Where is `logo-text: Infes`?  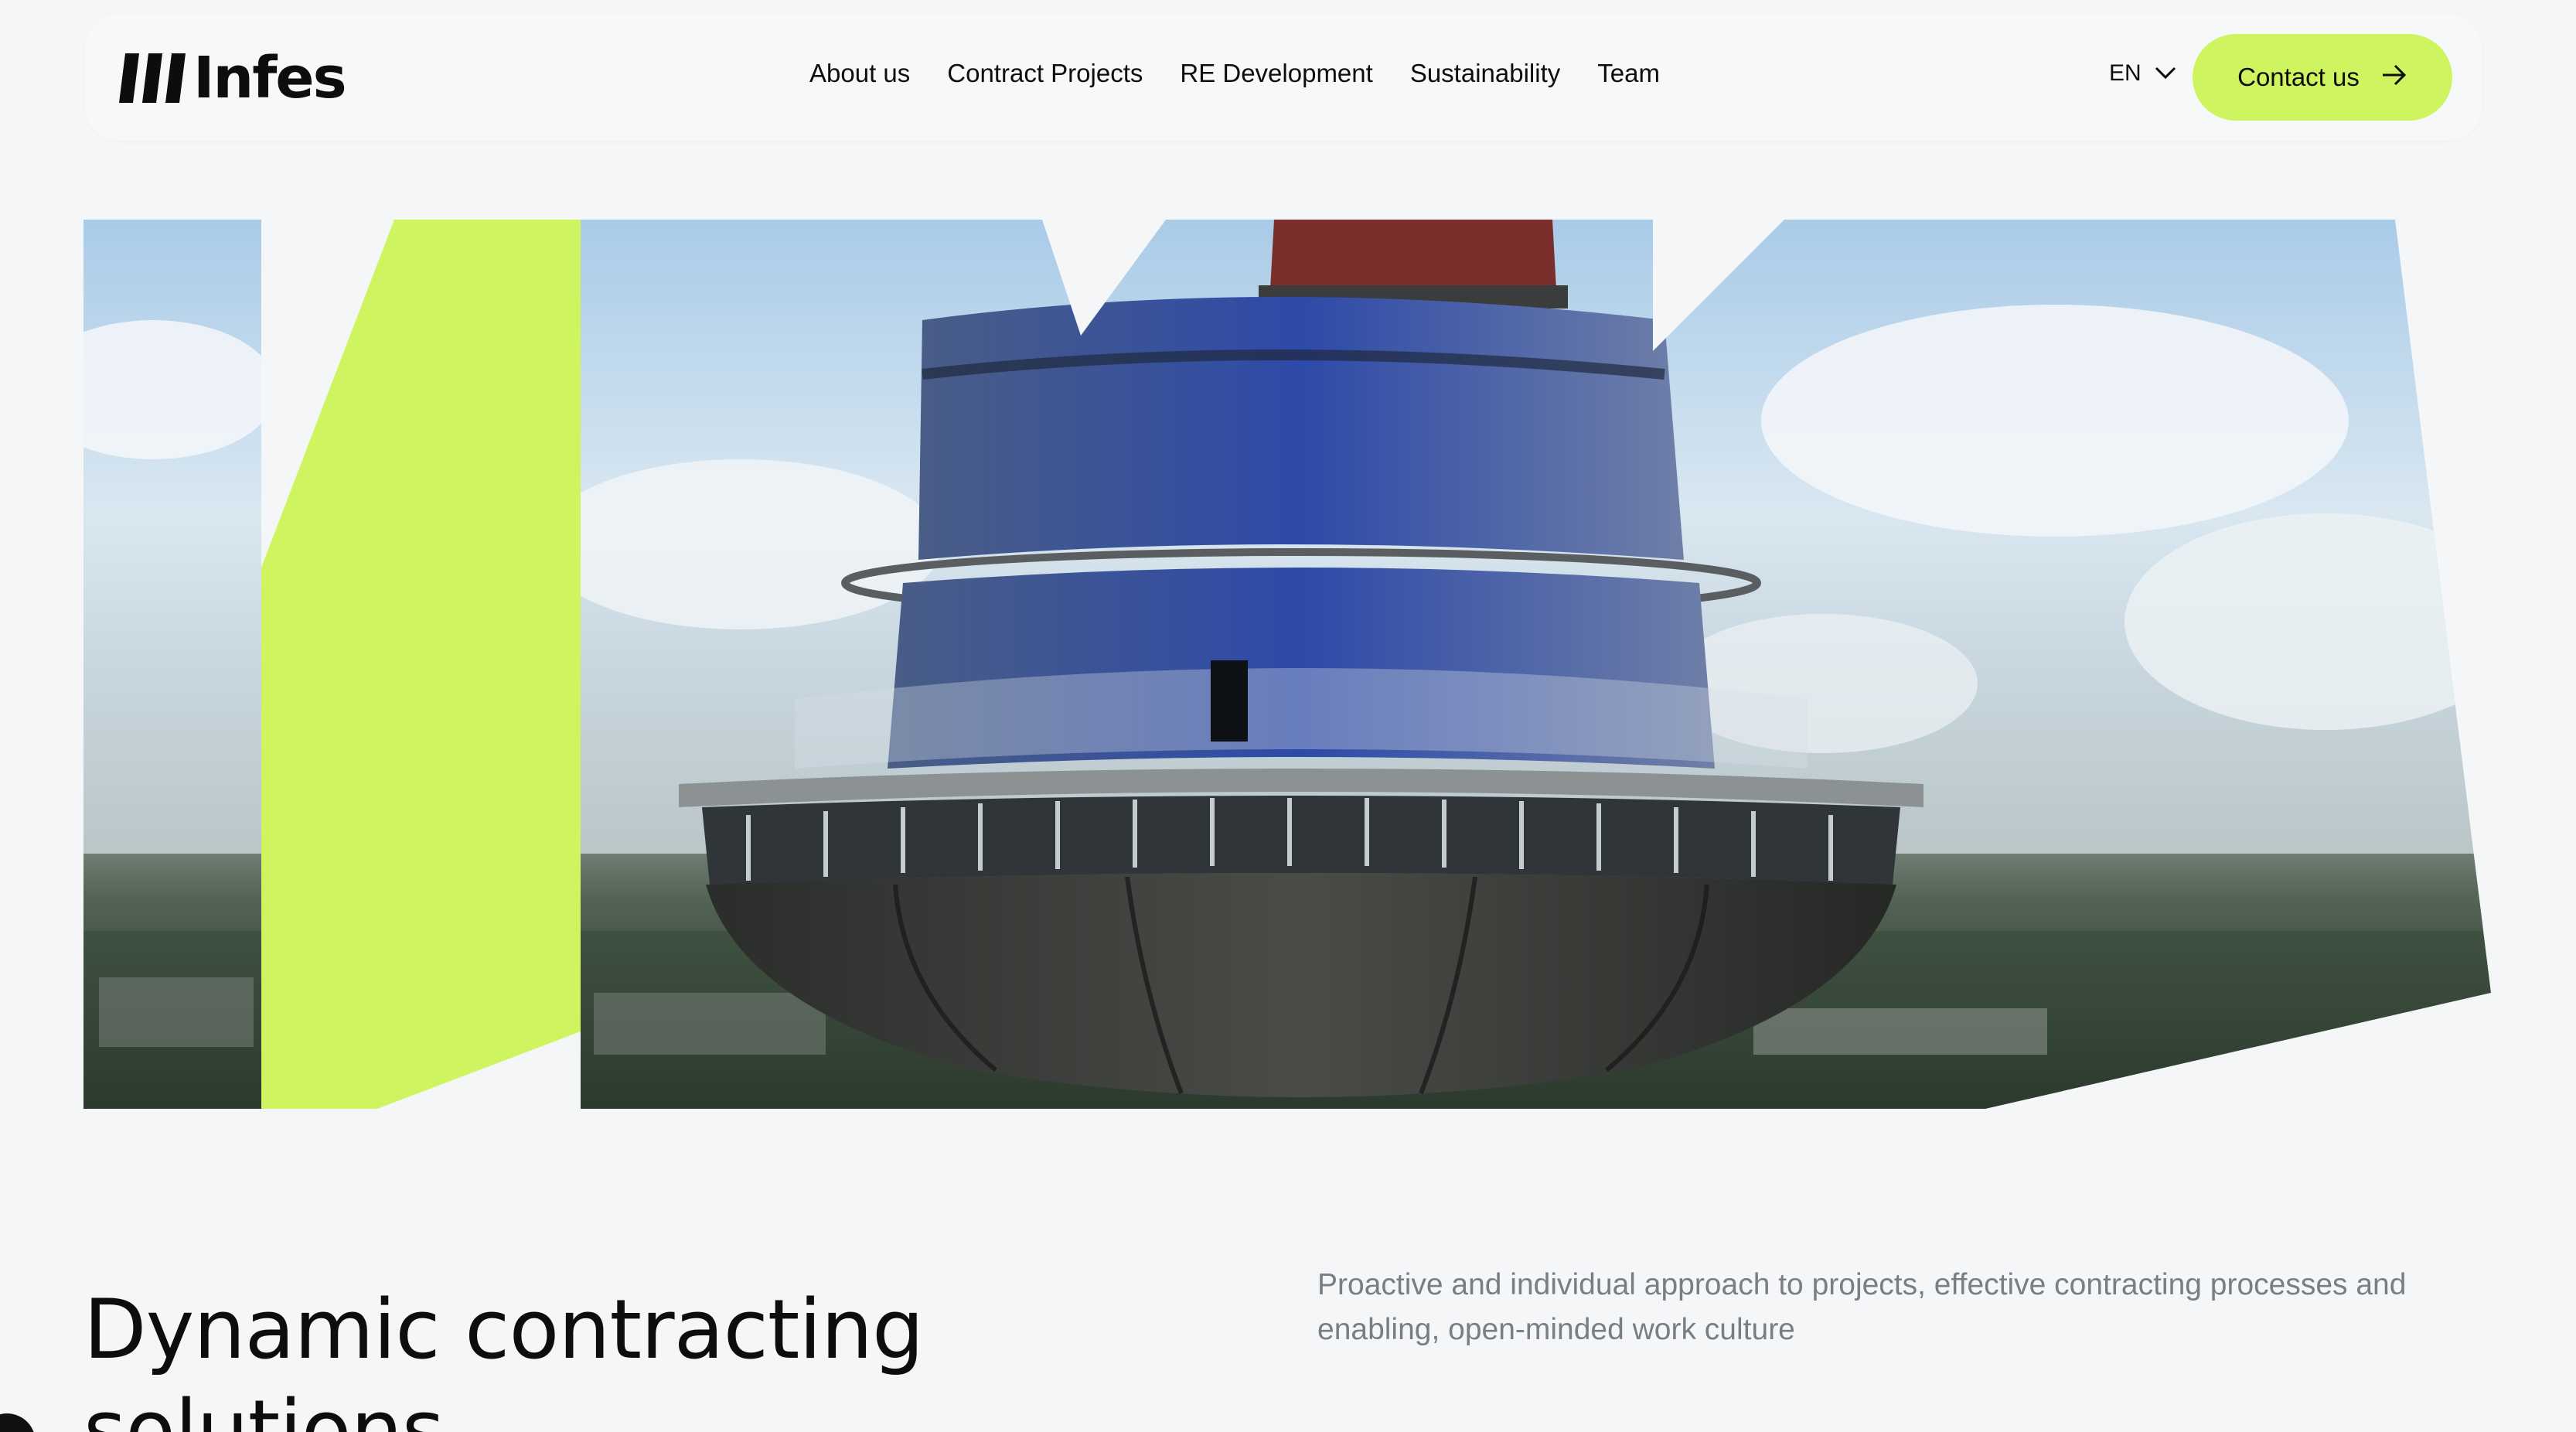
logo-text: Infes is located at coordinates (270, 78).